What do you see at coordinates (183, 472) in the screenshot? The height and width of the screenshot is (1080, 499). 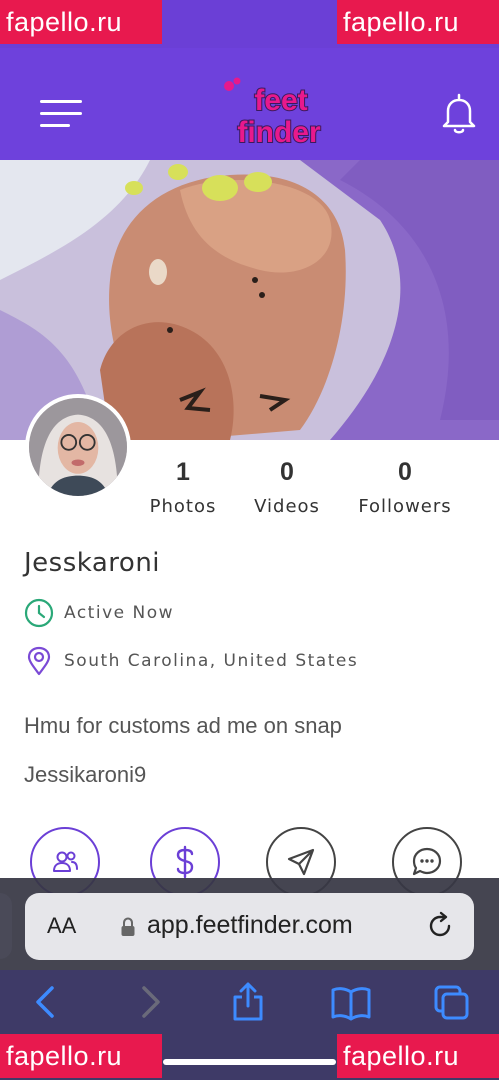 I see `photos-count: 1` at bounding box center [183, 472].